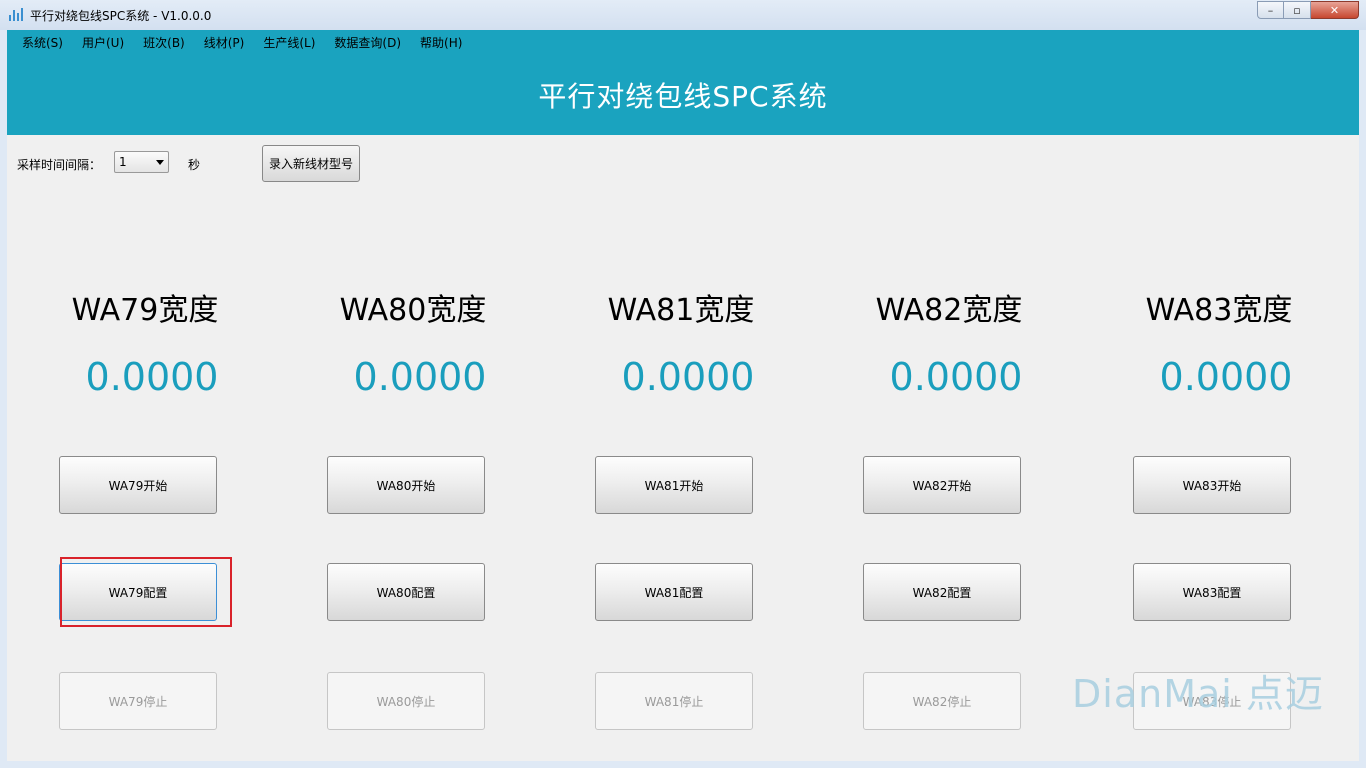 The width and height of the screenshot is (1366, 768). What do you see at coordinates (121, 16) in the screenshot?
I see `window-title: 平行对绕包线SPC系统 - V1.0.0.0` at bounding box center [121, 16].